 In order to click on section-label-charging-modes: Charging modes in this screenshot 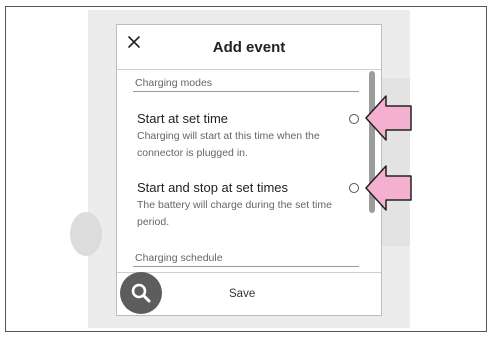, I will do `click(174, 83)`.